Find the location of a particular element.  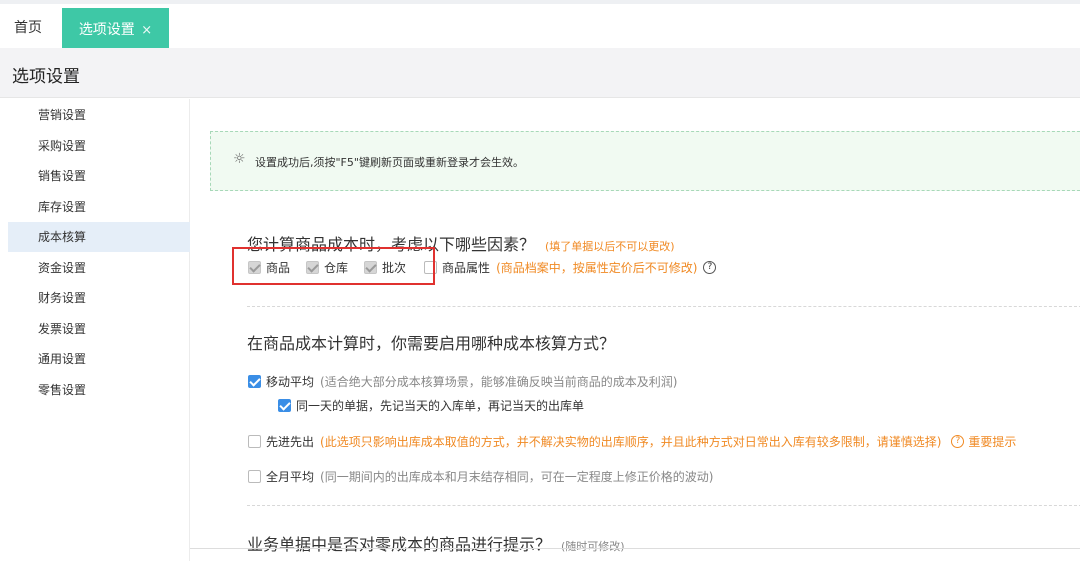

section-cost-method-title: 在商品成本计算时，你需要启用哪种成本核算方式？ is located at coordinates (431, 343).